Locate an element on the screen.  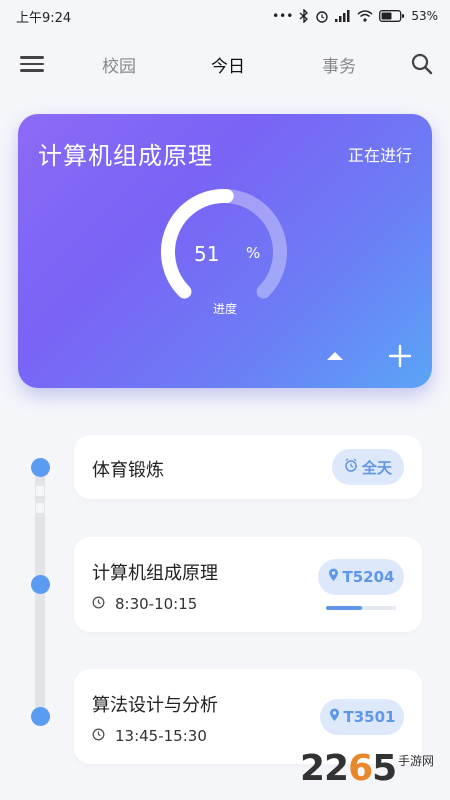
event-time-text: 8:30-10:15 is located at coordinates (156, 604).